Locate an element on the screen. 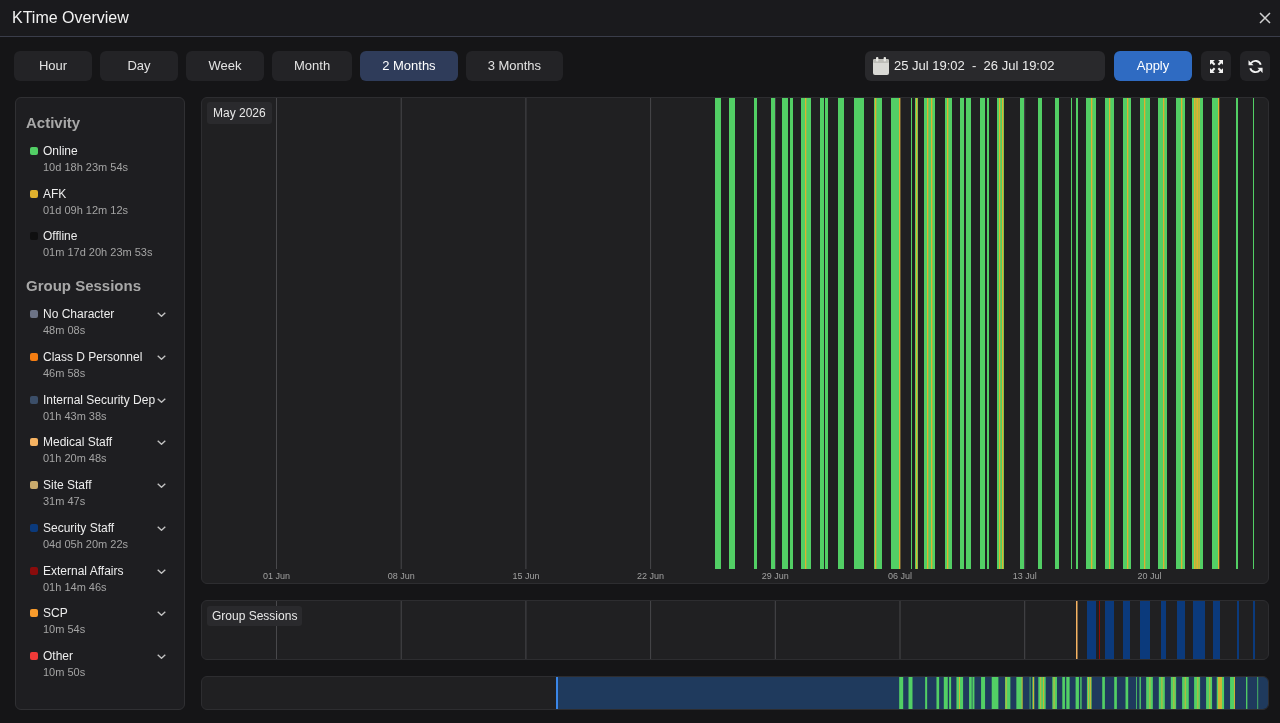 The width and height of the screenshot is (1280, 723). window-title: KTime Overview is located at coordinates (70, 18).